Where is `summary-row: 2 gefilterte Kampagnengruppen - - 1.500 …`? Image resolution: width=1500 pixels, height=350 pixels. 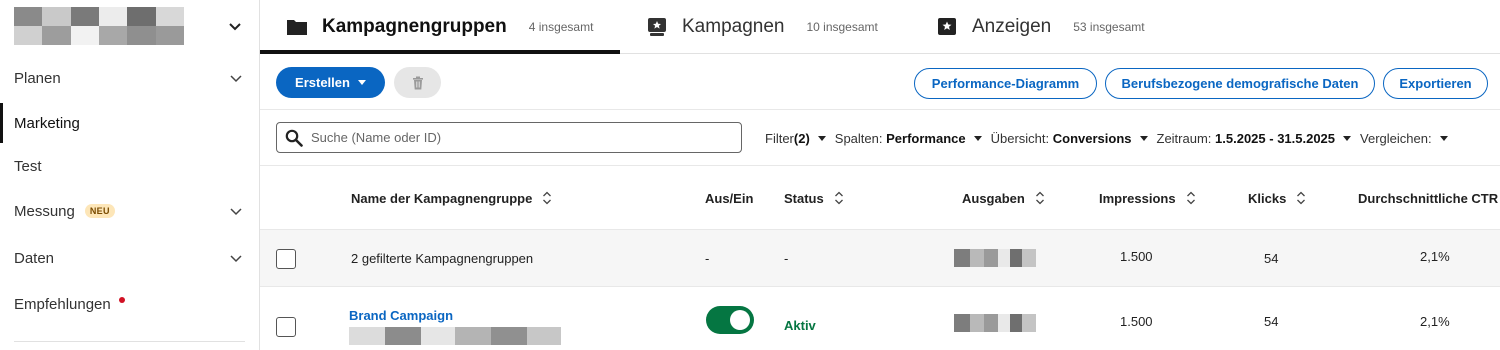
summary-row: 2 gefilterte Kampagnengruppen - - 1.500 … is located at coordinates (880, 258).